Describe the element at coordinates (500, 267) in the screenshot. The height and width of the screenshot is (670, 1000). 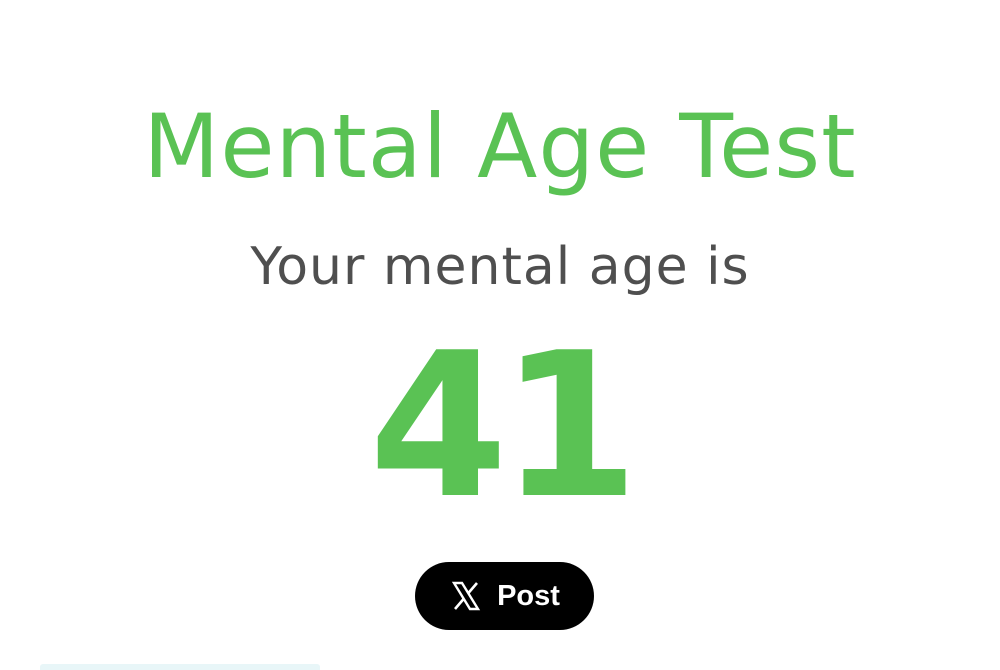
I see `result-subtitle: Your mental age is` at that location.